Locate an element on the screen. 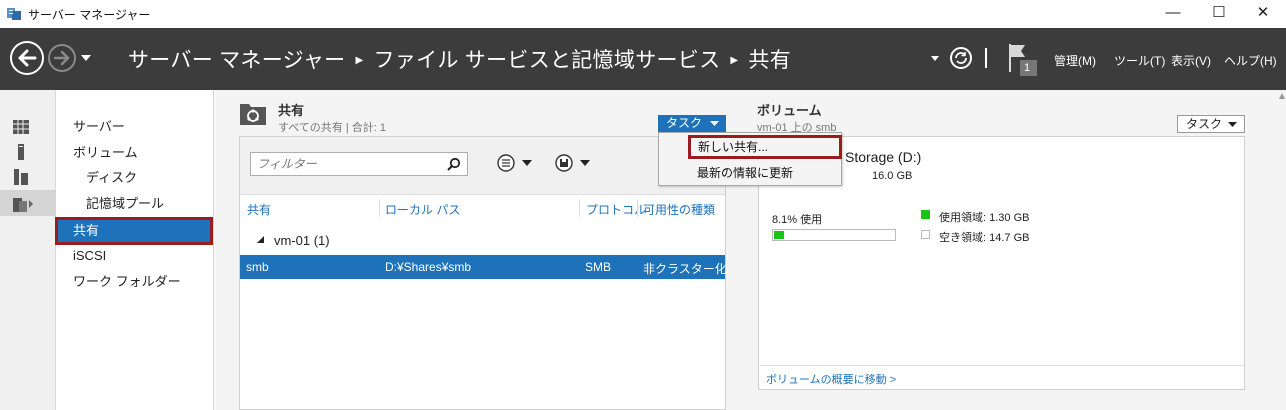 This screenshot has width=1286, height=410. filter-input is located at coordinates (346, 164).